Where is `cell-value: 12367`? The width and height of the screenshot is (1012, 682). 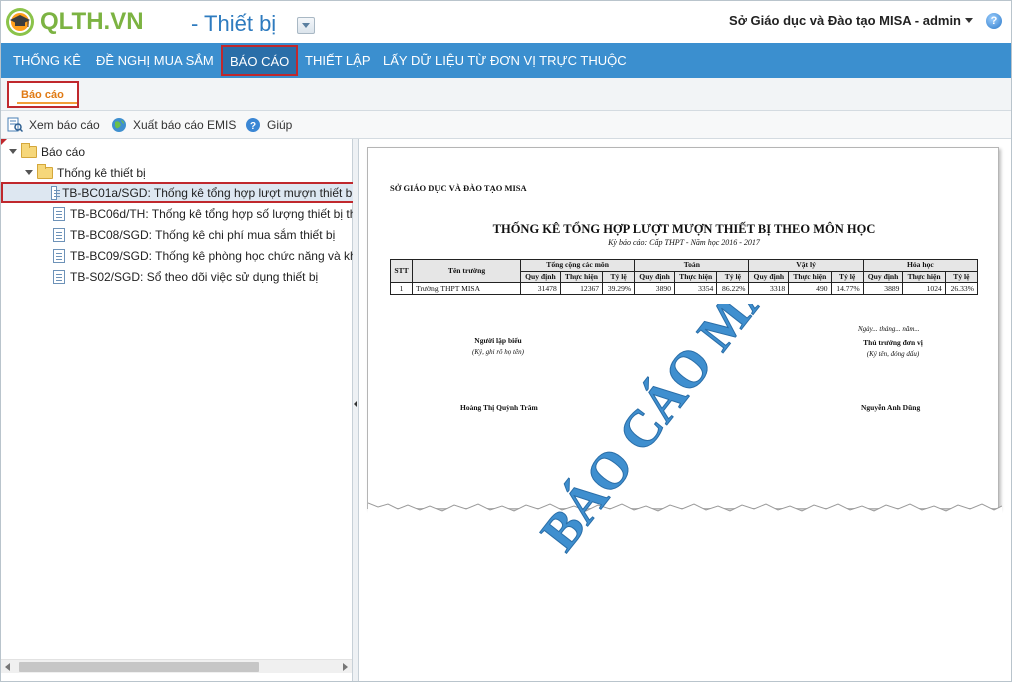 cell-value: 12367 is located at coordinates (581, 289).